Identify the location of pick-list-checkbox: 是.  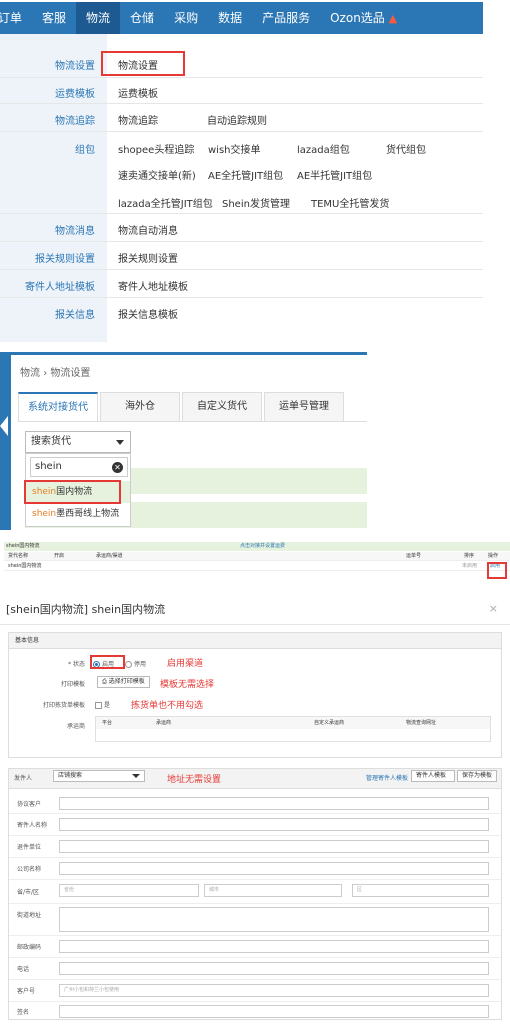
(102, 704).